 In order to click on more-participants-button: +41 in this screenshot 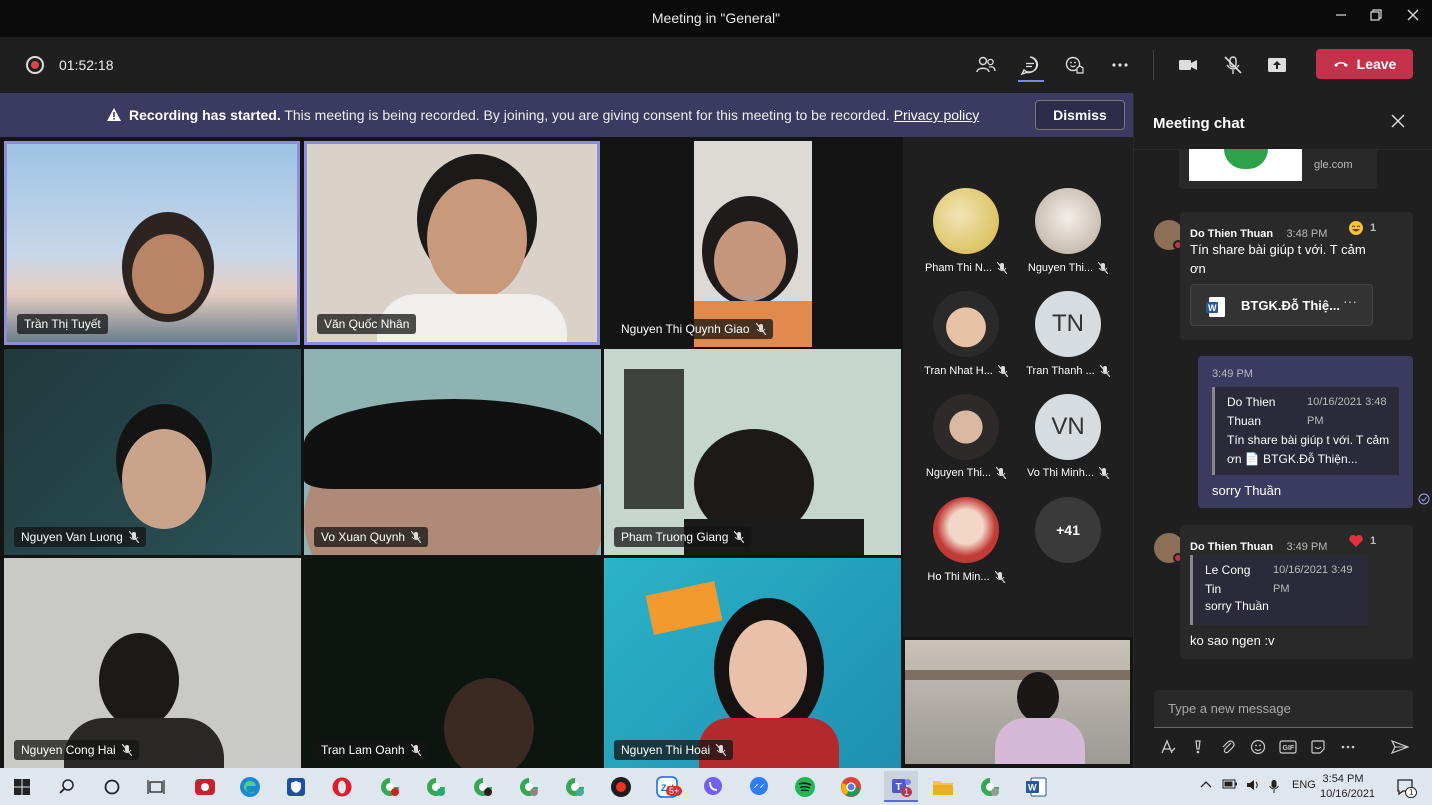, I will do `click(1068, 530)`.